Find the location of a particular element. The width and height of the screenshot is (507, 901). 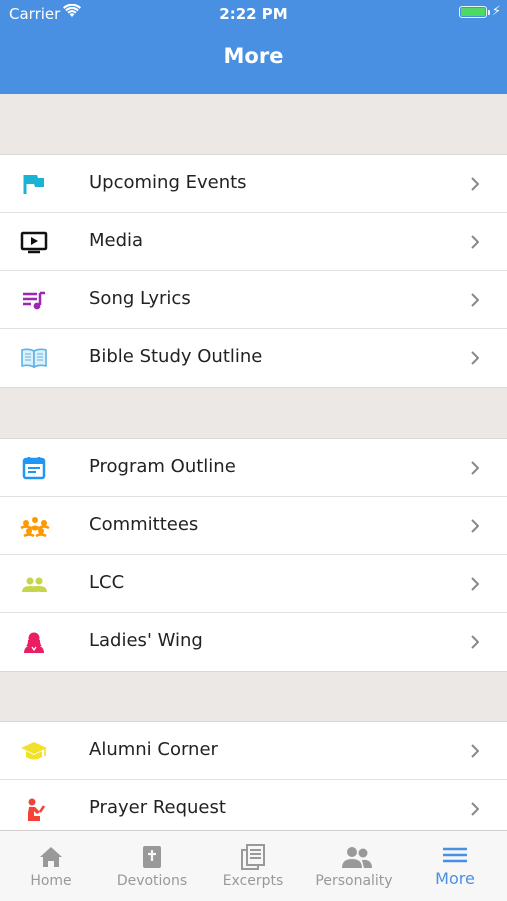

menu-item-bible-study-outline: Bible Study Outline is located at coordinates (253, 358).